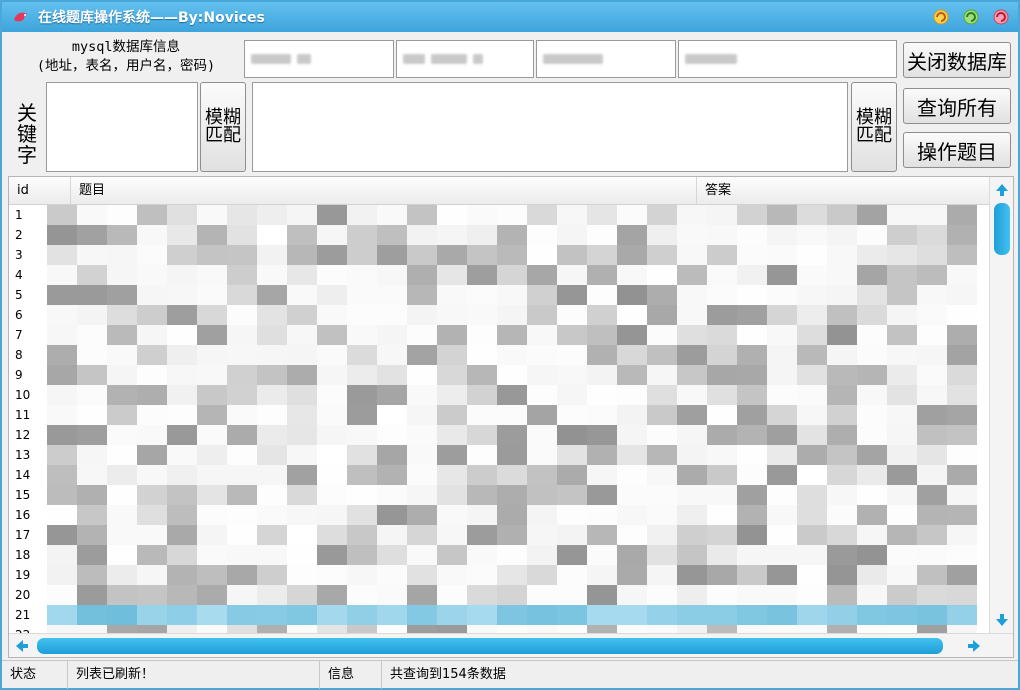 The image size is (1020, 690). What do you see at coordinates (319, 59) in the screenshot?
I see `db-host-field` at bounding box center [319, 59].